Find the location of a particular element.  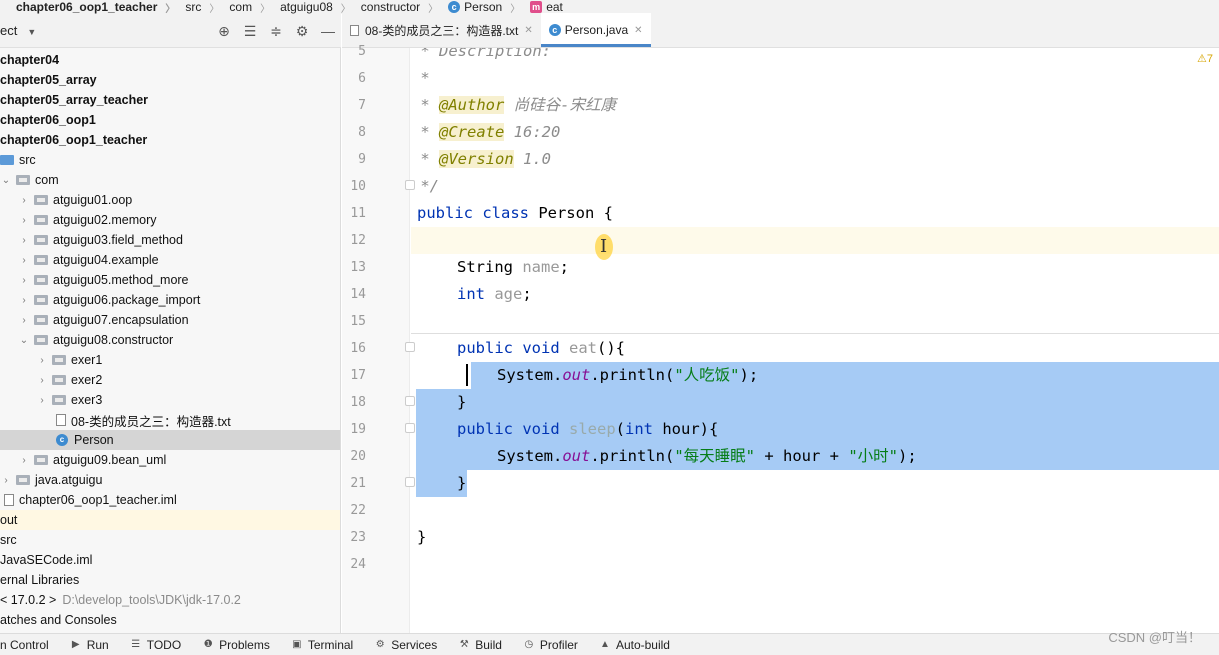

code-line-16: public void eat(){ is located at coordinates (541, 348).